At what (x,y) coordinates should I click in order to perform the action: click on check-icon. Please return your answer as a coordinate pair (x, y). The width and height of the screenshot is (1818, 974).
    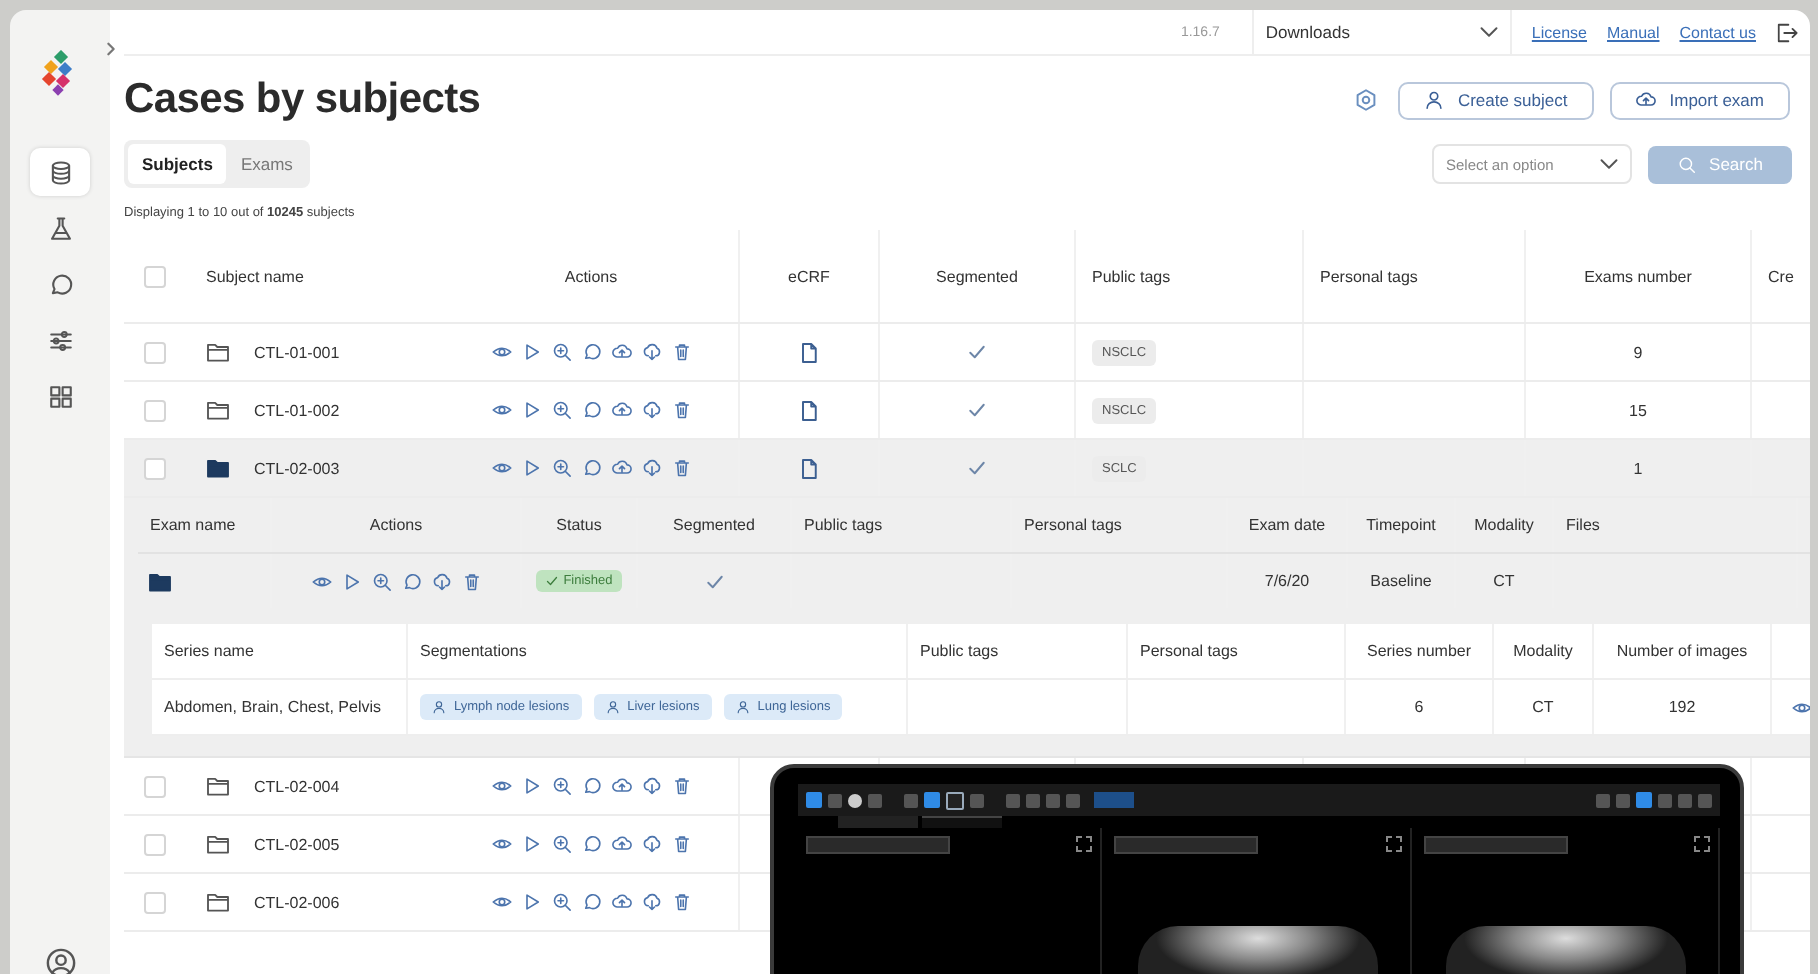
    Looking at the image, I should click on (977, 410).